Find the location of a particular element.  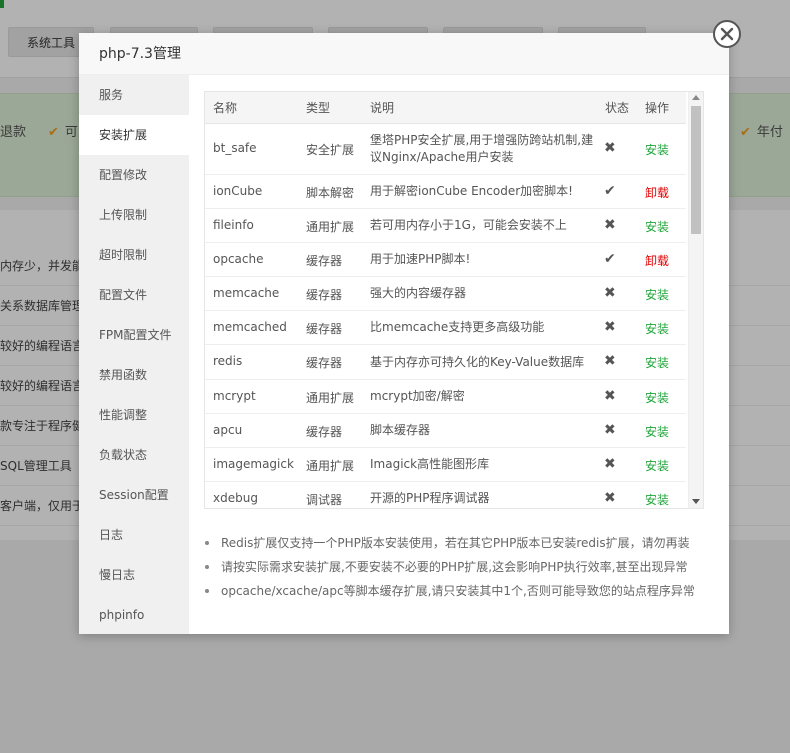

sidebar-item-phpinfo: phpinfo is located at coordinates (134, 615).